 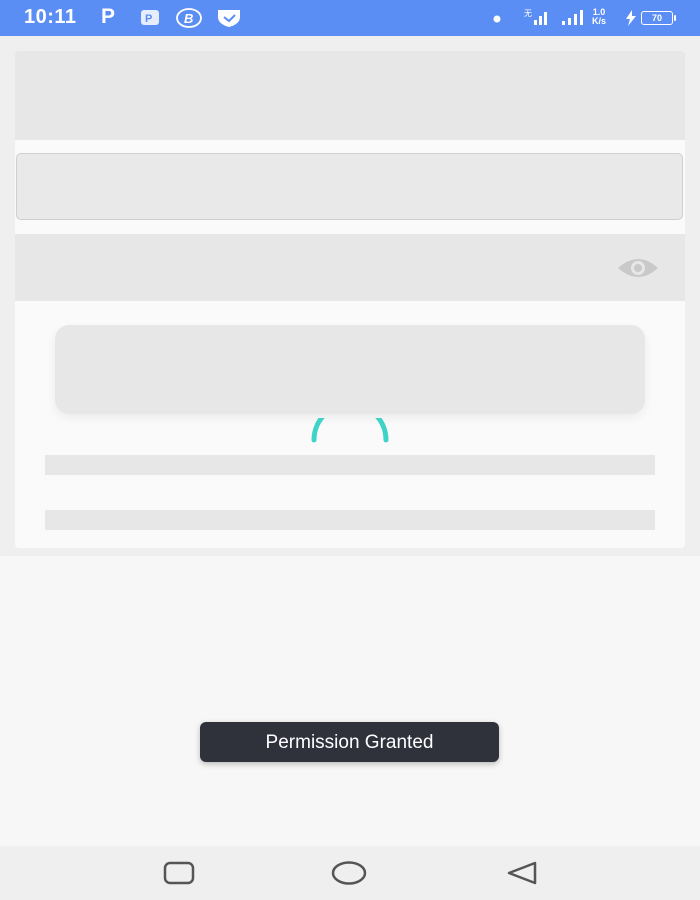 I want to click on svg-text: 无, so click(x=528, y=13).